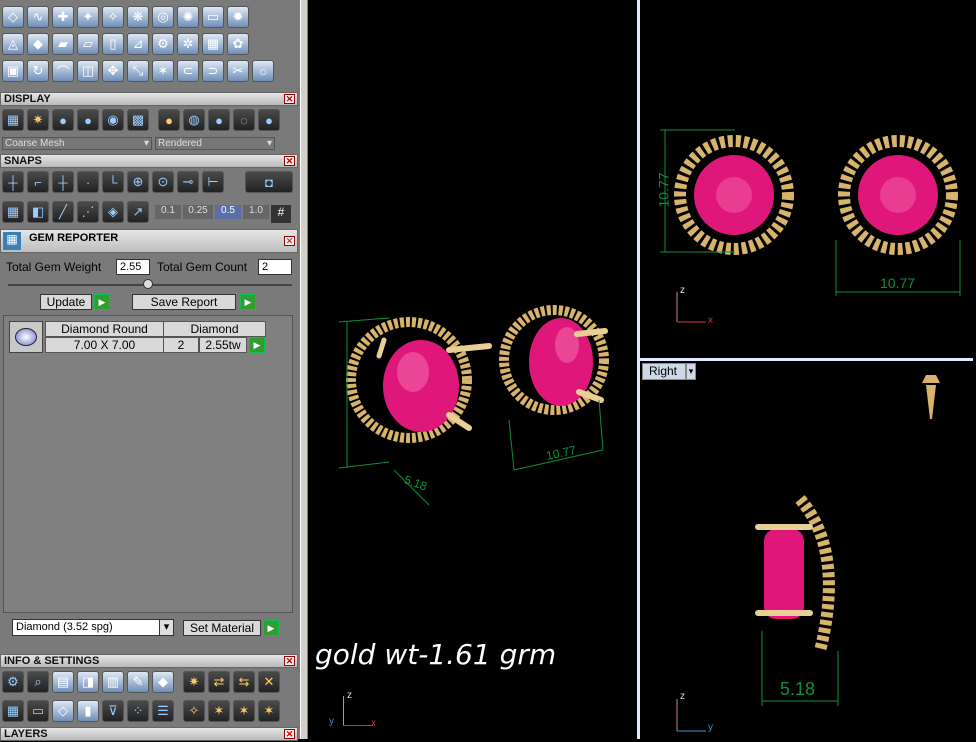 The height and width of the screenshot is (742, 976). Describe the element at coordinates (213, 17) in the screenshot. I see `bezel-icon: ▭` at that location.